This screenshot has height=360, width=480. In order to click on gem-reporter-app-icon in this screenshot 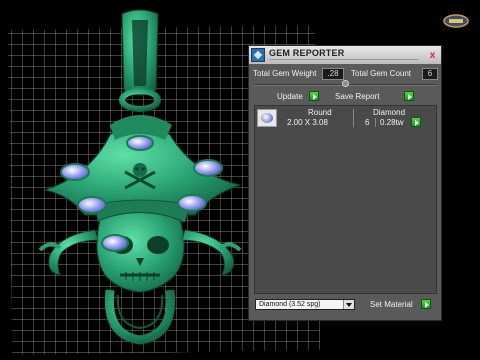, I will do `click(258, 55)`.